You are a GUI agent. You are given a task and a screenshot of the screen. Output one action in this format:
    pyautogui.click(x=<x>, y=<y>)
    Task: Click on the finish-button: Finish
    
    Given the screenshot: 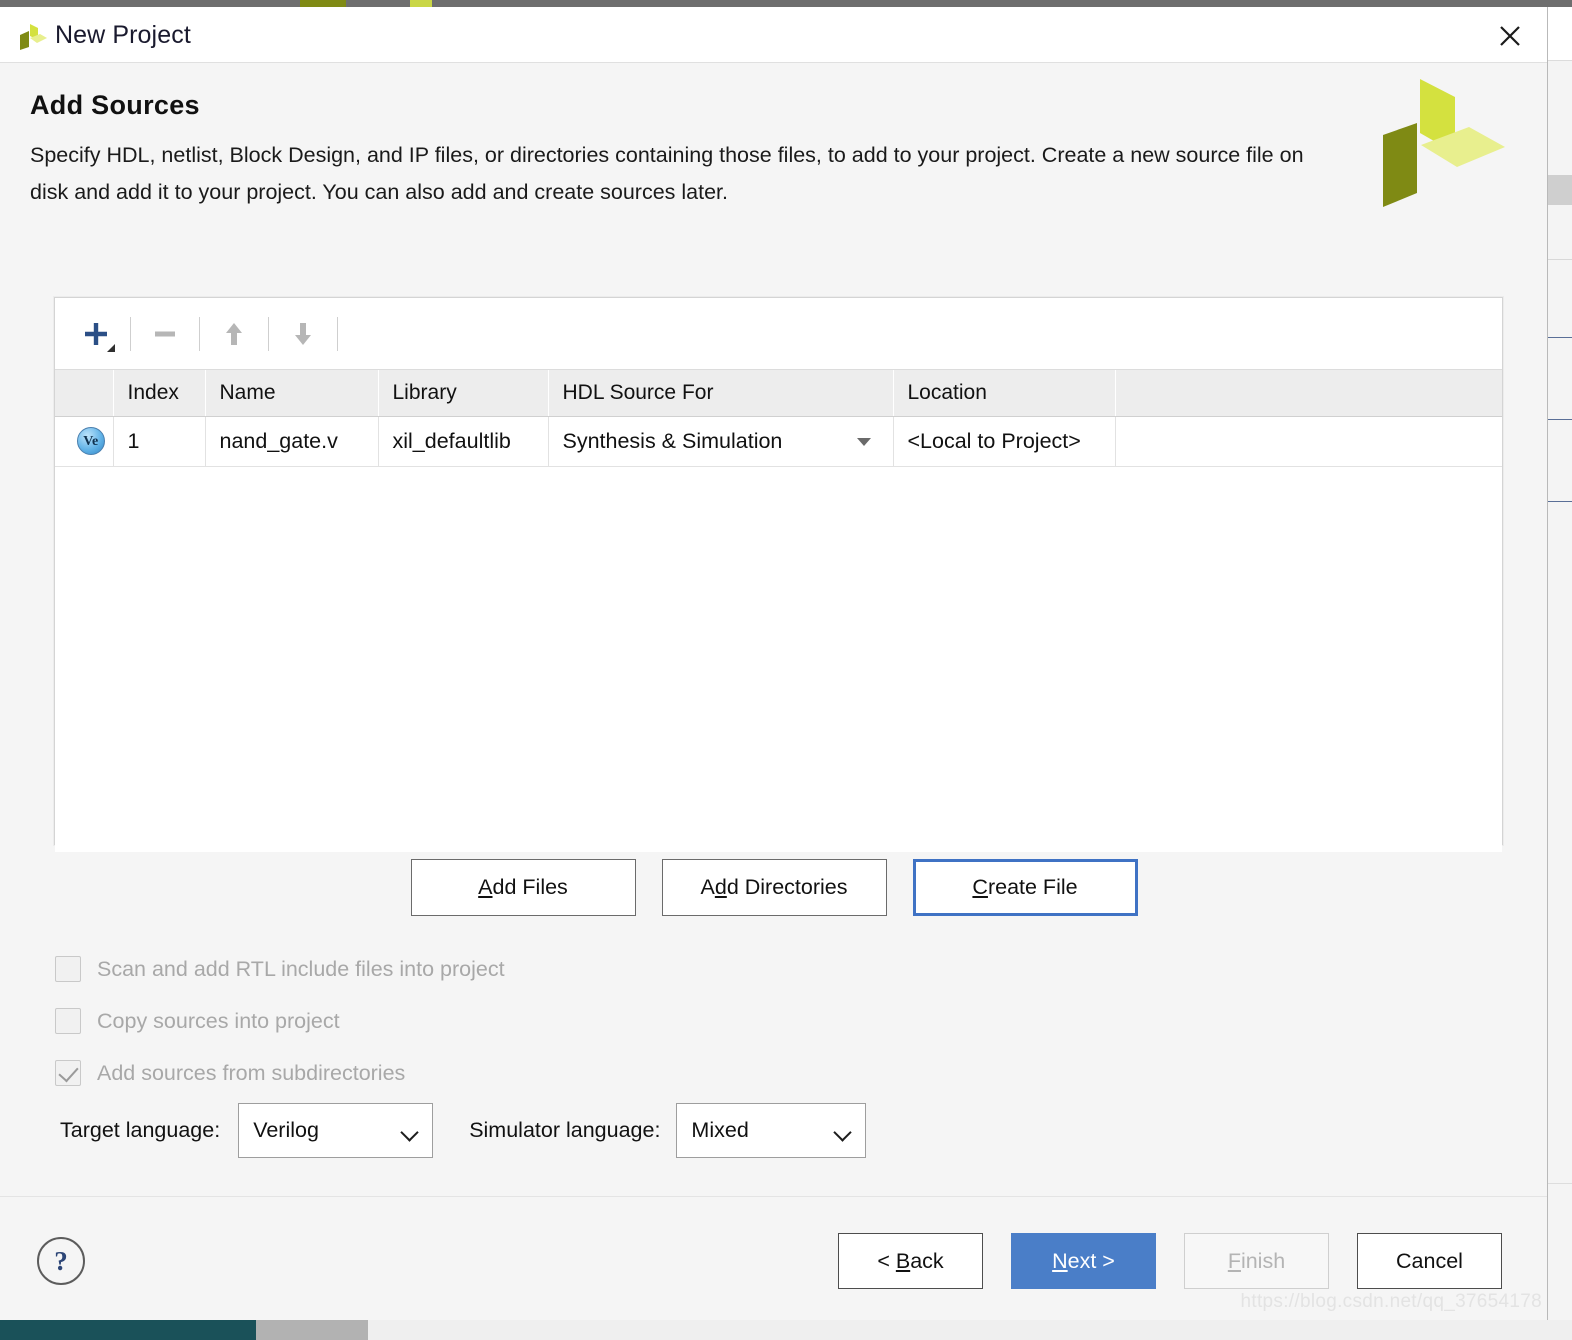 What is the action you would take?
    pyautogui.click(x=1256, y=1261)
    